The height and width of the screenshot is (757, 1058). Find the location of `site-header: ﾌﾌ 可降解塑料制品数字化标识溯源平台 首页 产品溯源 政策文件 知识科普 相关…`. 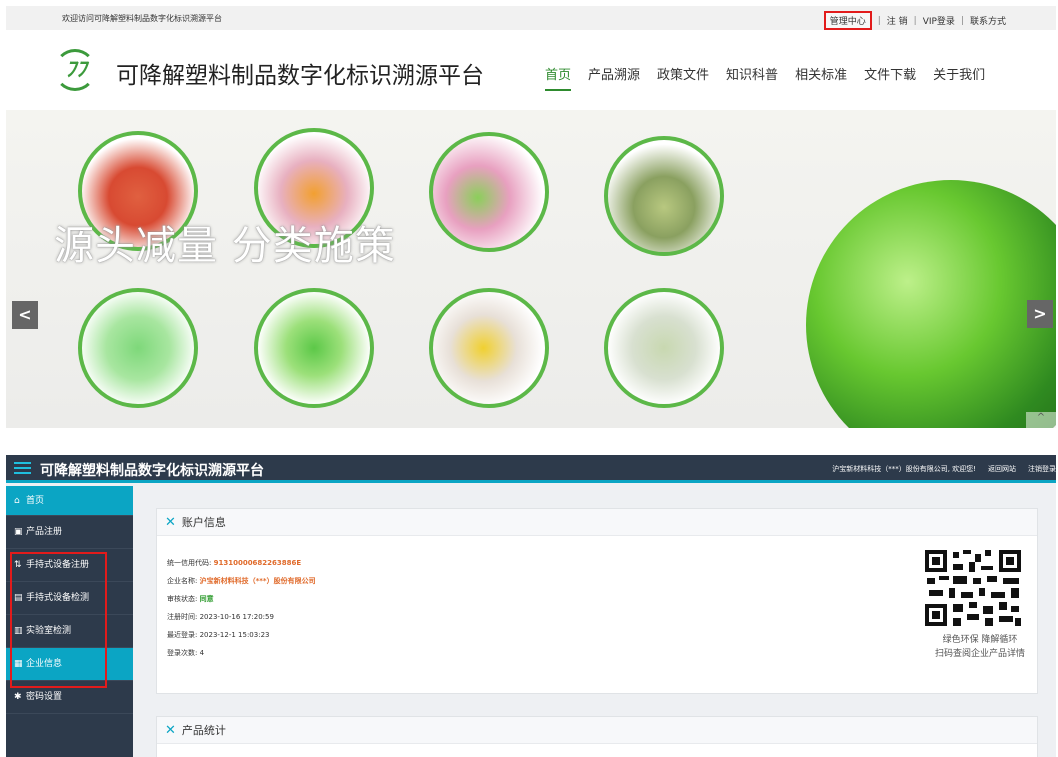

site-header: ﾌﾌ 可降解塑料制品数字化标识溯源平台 首页 产品溯源 政策文件 知识科普 相关… is located at coordinates (531, 70).